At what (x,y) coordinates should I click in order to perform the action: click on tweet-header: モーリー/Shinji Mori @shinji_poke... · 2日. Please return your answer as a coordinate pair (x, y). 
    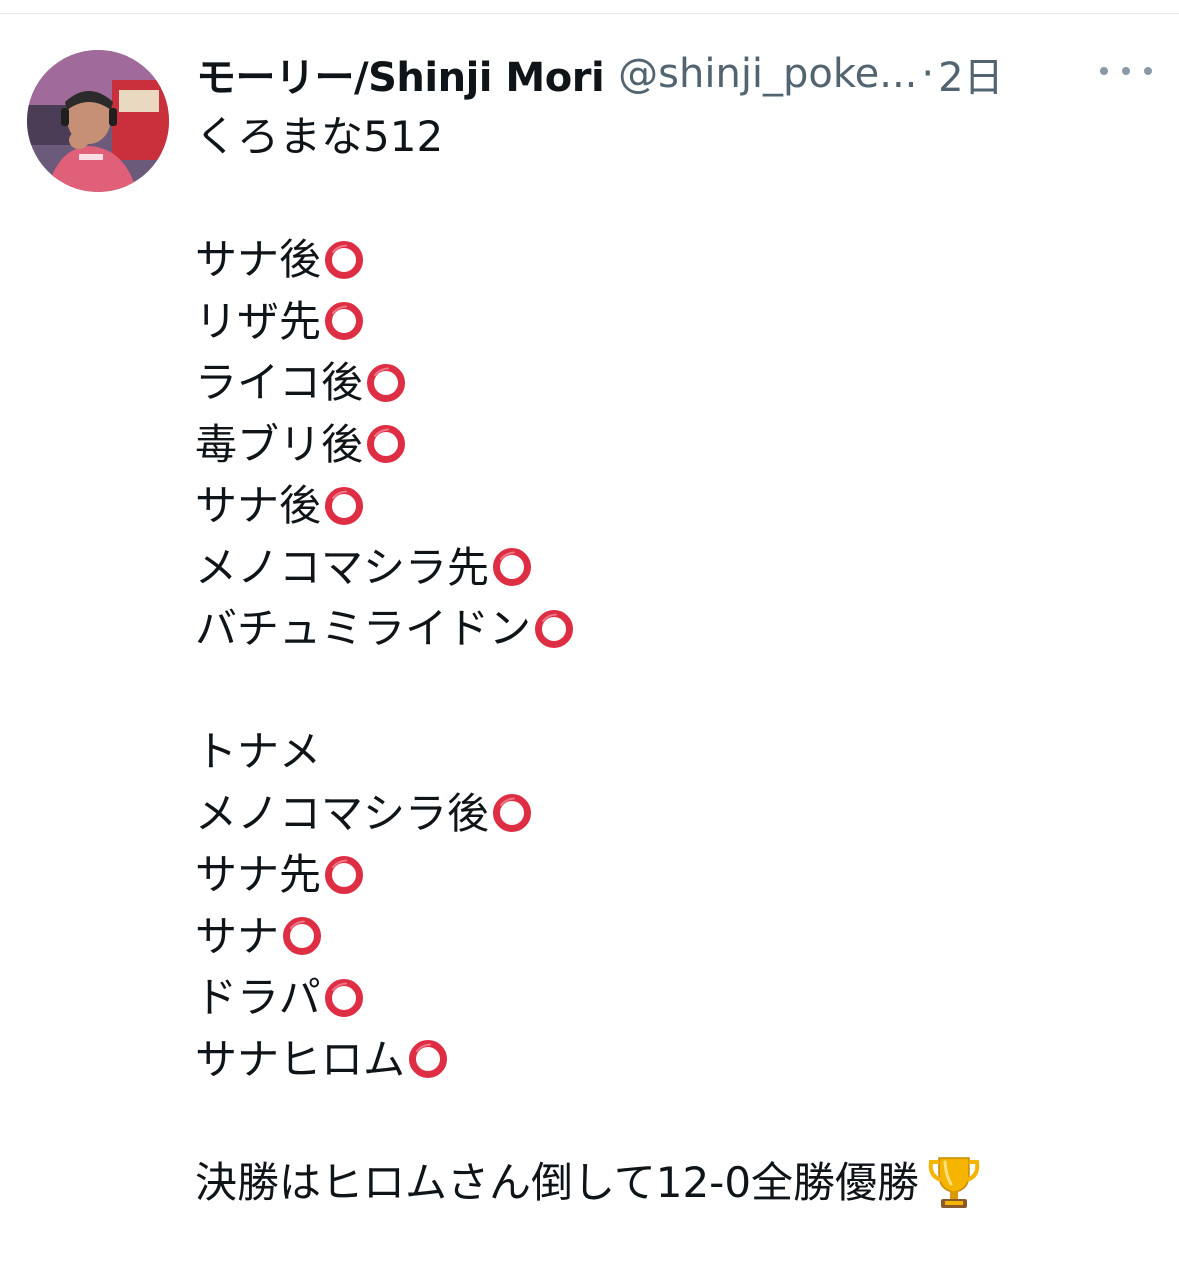
    Looking at the image, I should click on (676, 74).